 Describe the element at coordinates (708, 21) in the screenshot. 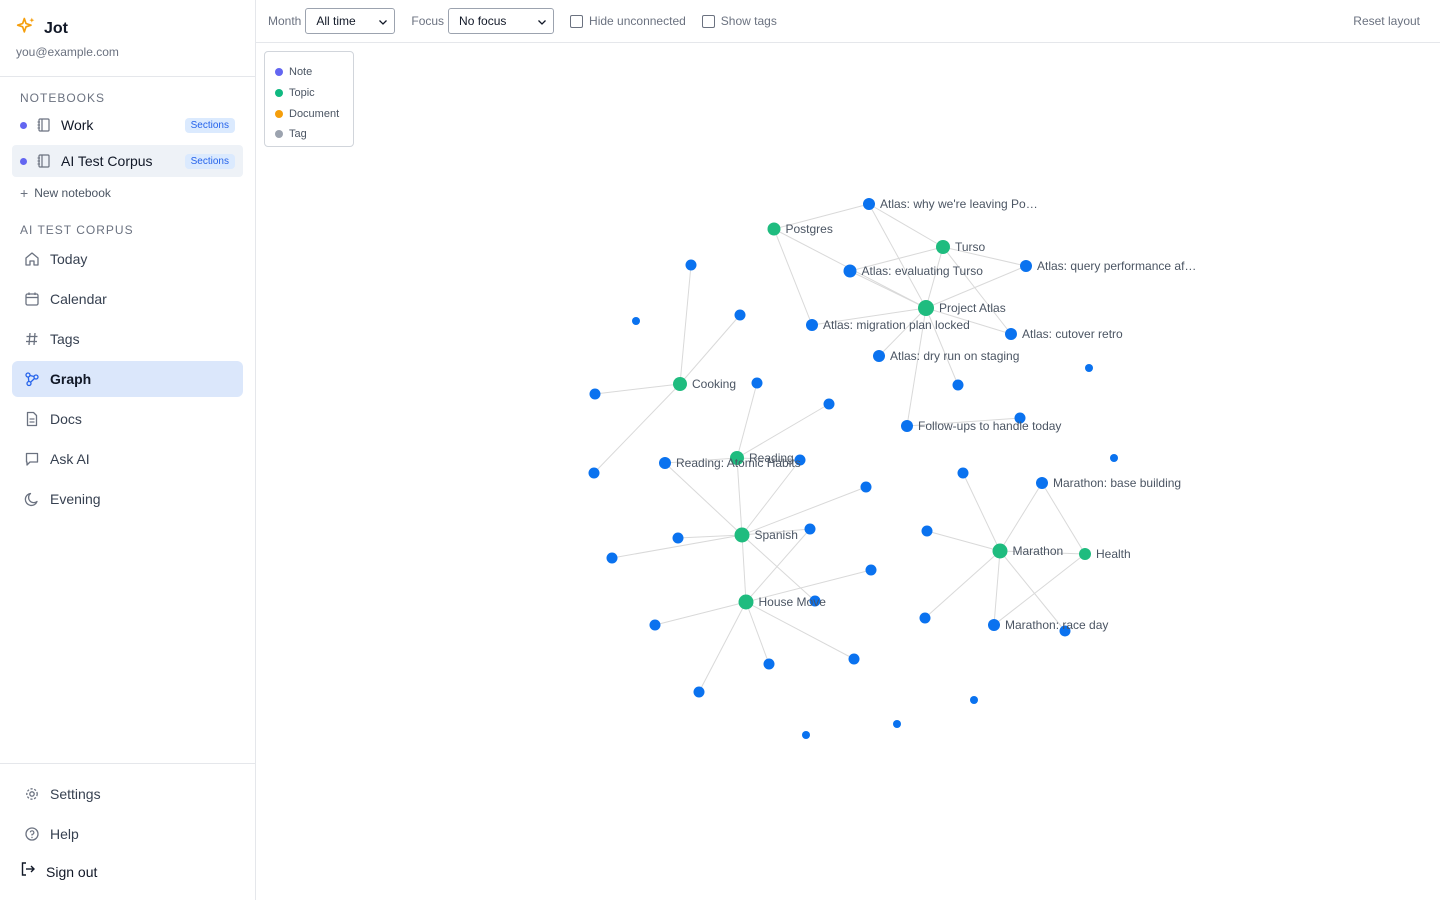

I see `show-tags-checkbox` at that location.